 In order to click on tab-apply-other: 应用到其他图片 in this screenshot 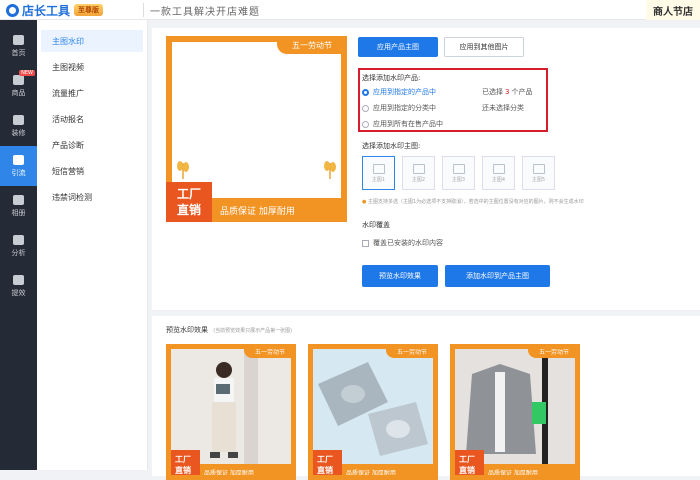, I will do `click(484, 47)`.